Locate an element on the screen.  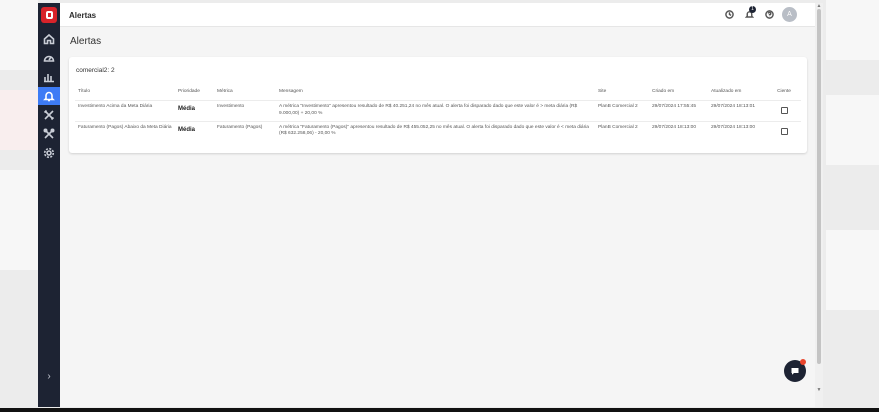
clock-icon is located at coordinates (729, 14).